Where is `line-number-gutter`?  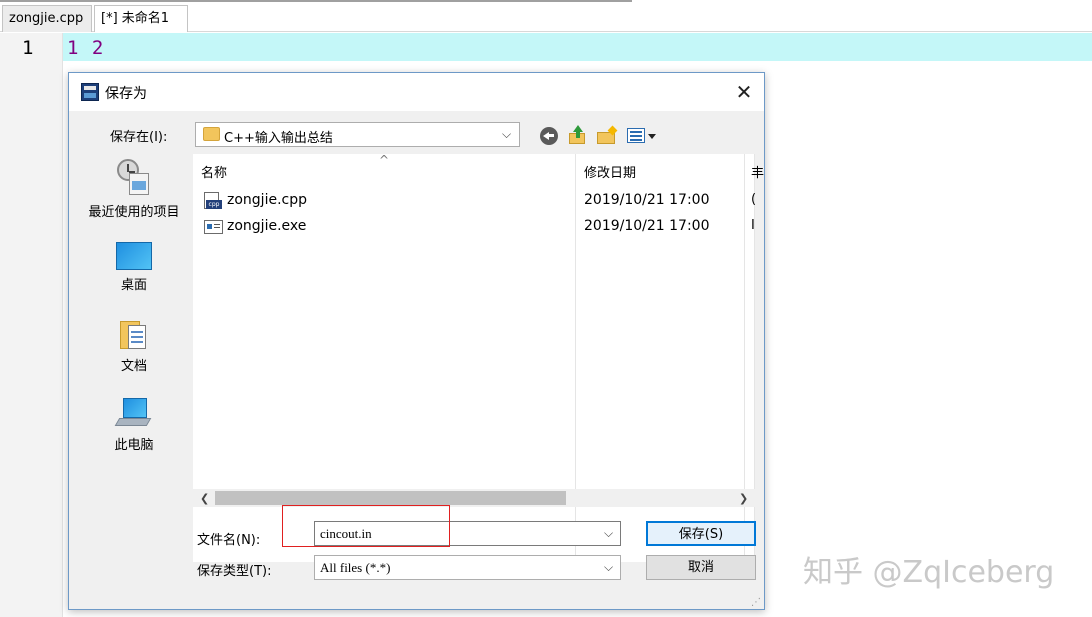
line-number-gutter is located at coordinates (31, 325).